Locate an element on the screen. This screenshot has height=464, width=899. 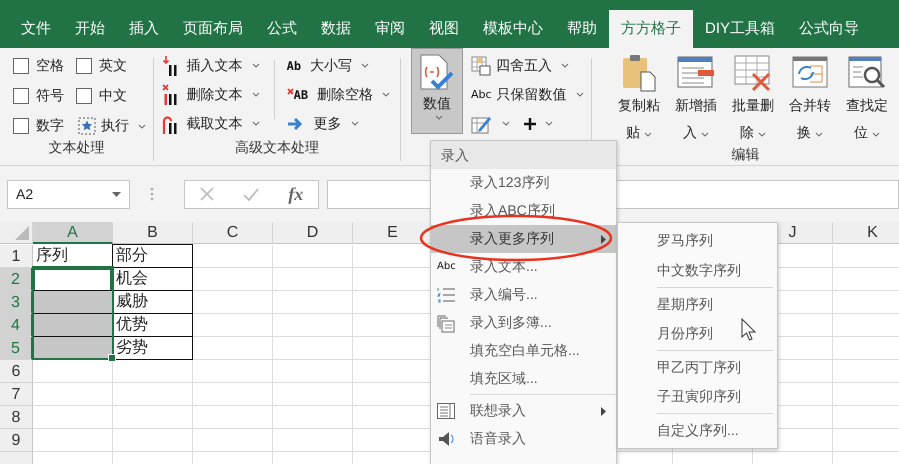
text-case-icon: Ab is located at coordinates (294, 65).